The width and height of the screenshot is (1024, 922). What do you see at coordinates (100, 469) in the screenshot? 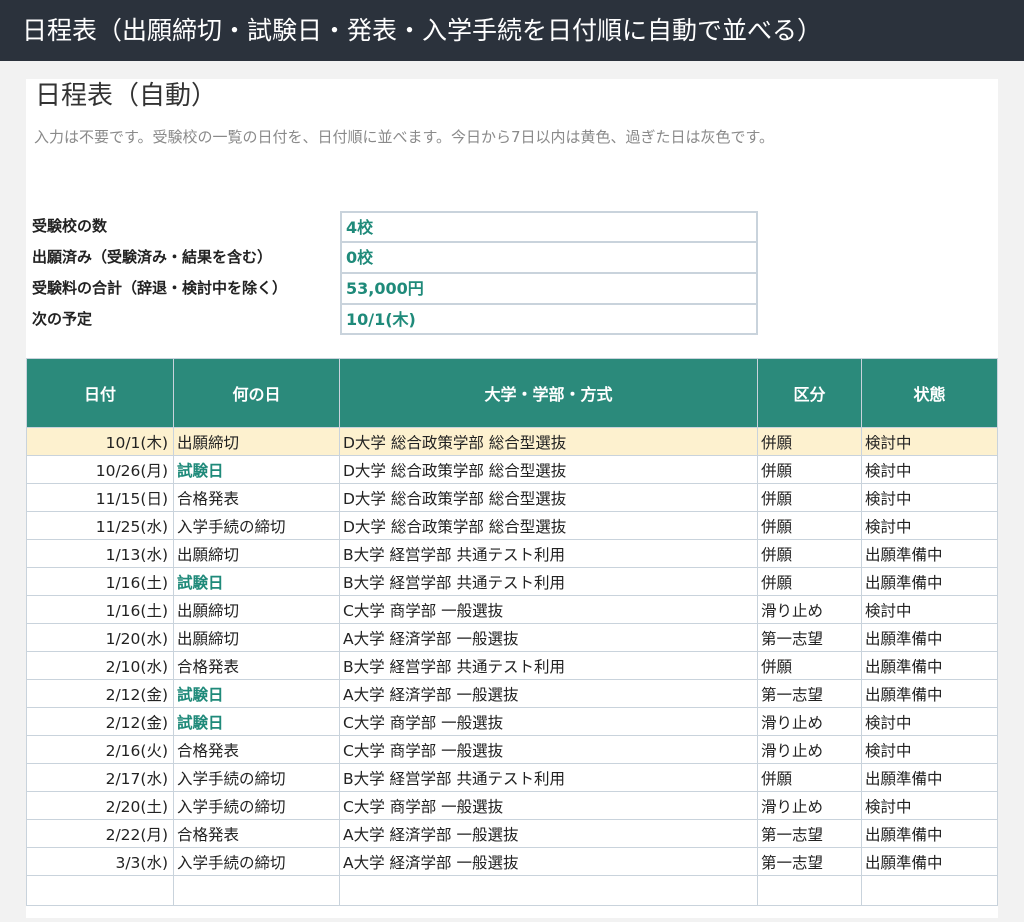
I see `cell-date: 10/26(月)` at bounding box center [100, 469].